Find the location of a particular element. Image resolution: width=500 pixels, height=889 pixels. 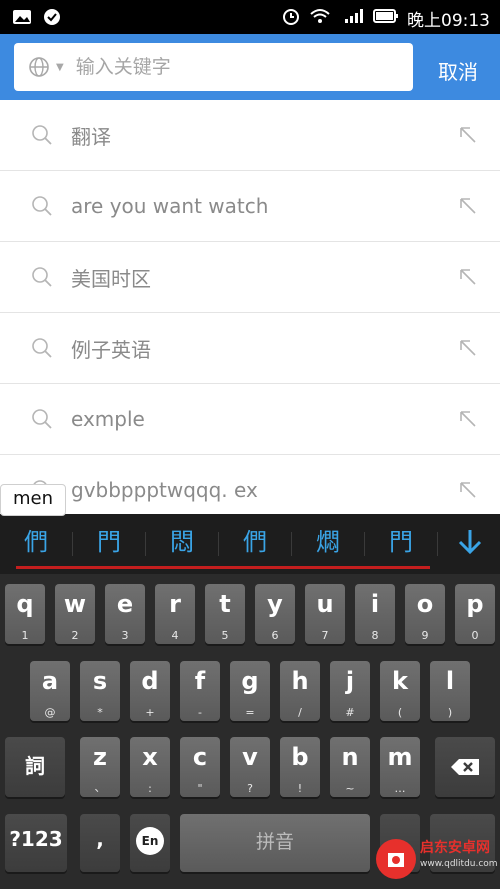

list-item: are you want watch is located at coordinates (250, 206).